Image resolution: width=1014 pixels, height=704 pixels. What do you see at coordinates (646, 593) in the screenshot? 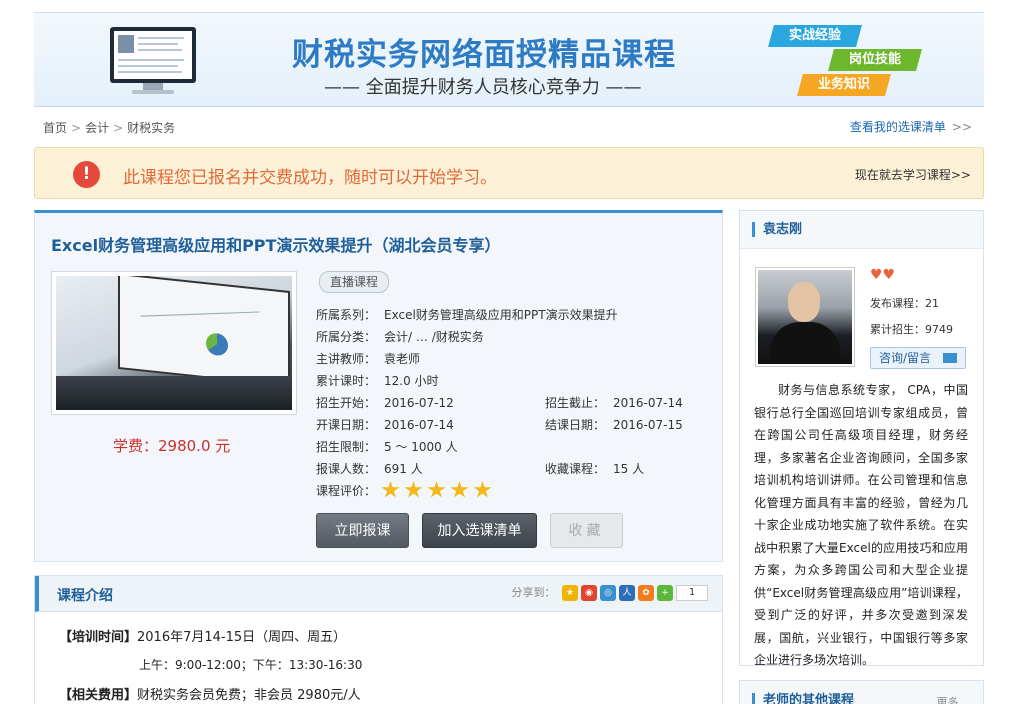
I see `kaixin-icon: ✿` at bounding box center [646, 593].